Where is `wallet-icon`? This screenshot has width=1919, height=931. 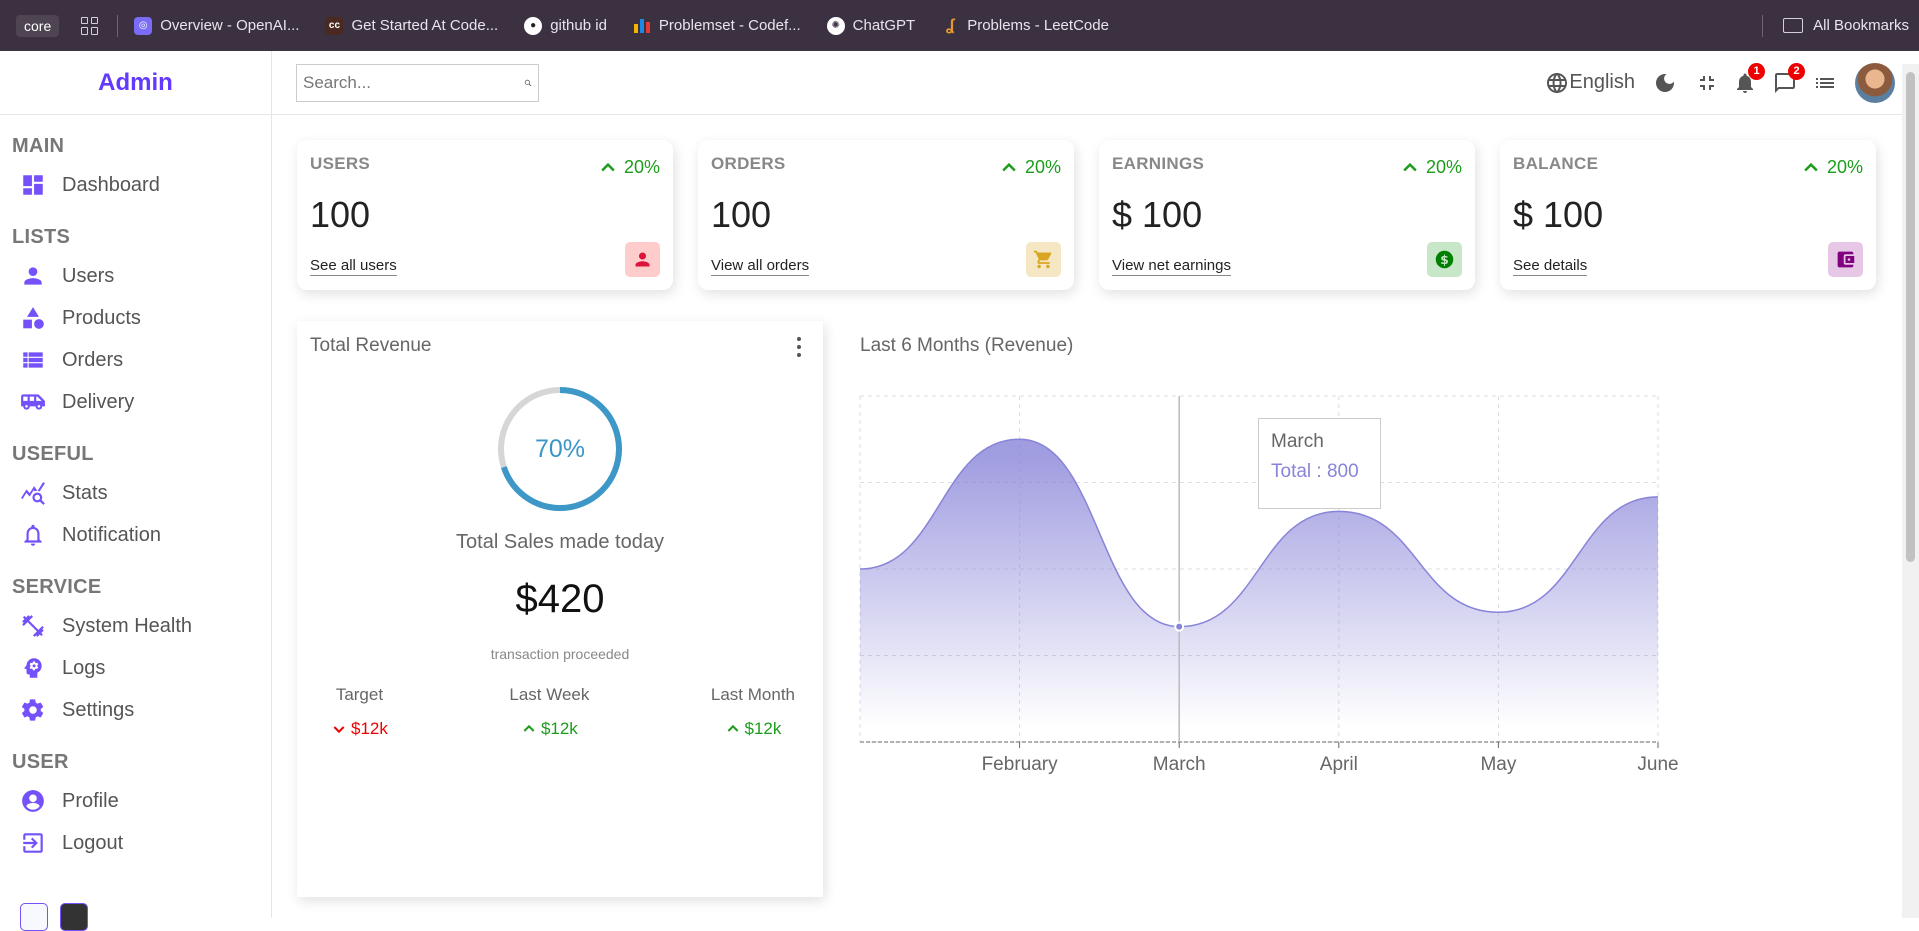
wallet-icon is located at coordinates (1846, 259).